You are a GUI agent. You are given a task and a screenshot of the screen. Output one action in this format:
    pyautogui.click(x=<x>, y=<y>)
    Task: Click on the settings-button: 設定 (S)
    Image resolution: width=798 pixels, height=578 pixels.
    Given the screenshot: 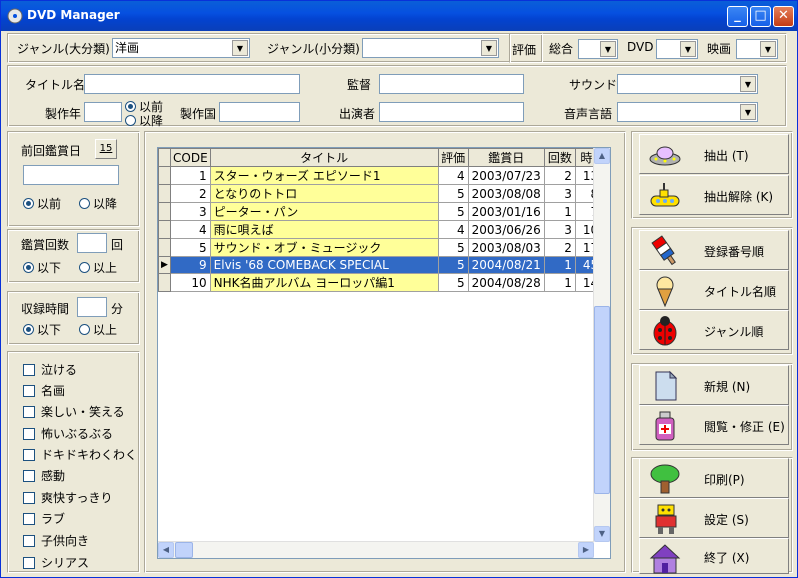 What is the action you would take?
    pyautogui.click(x=714, y=518)
    